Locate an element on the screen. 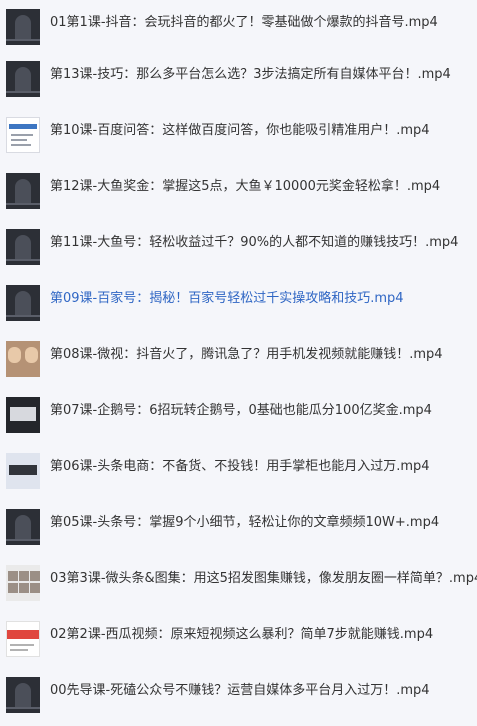 The width and height of the screenshot is (477, 726). file-row: 00先导课-死磕公众号不赚钱？运营自媒体多平台月入过万！.mp4 is located at coordinates (238, 696).